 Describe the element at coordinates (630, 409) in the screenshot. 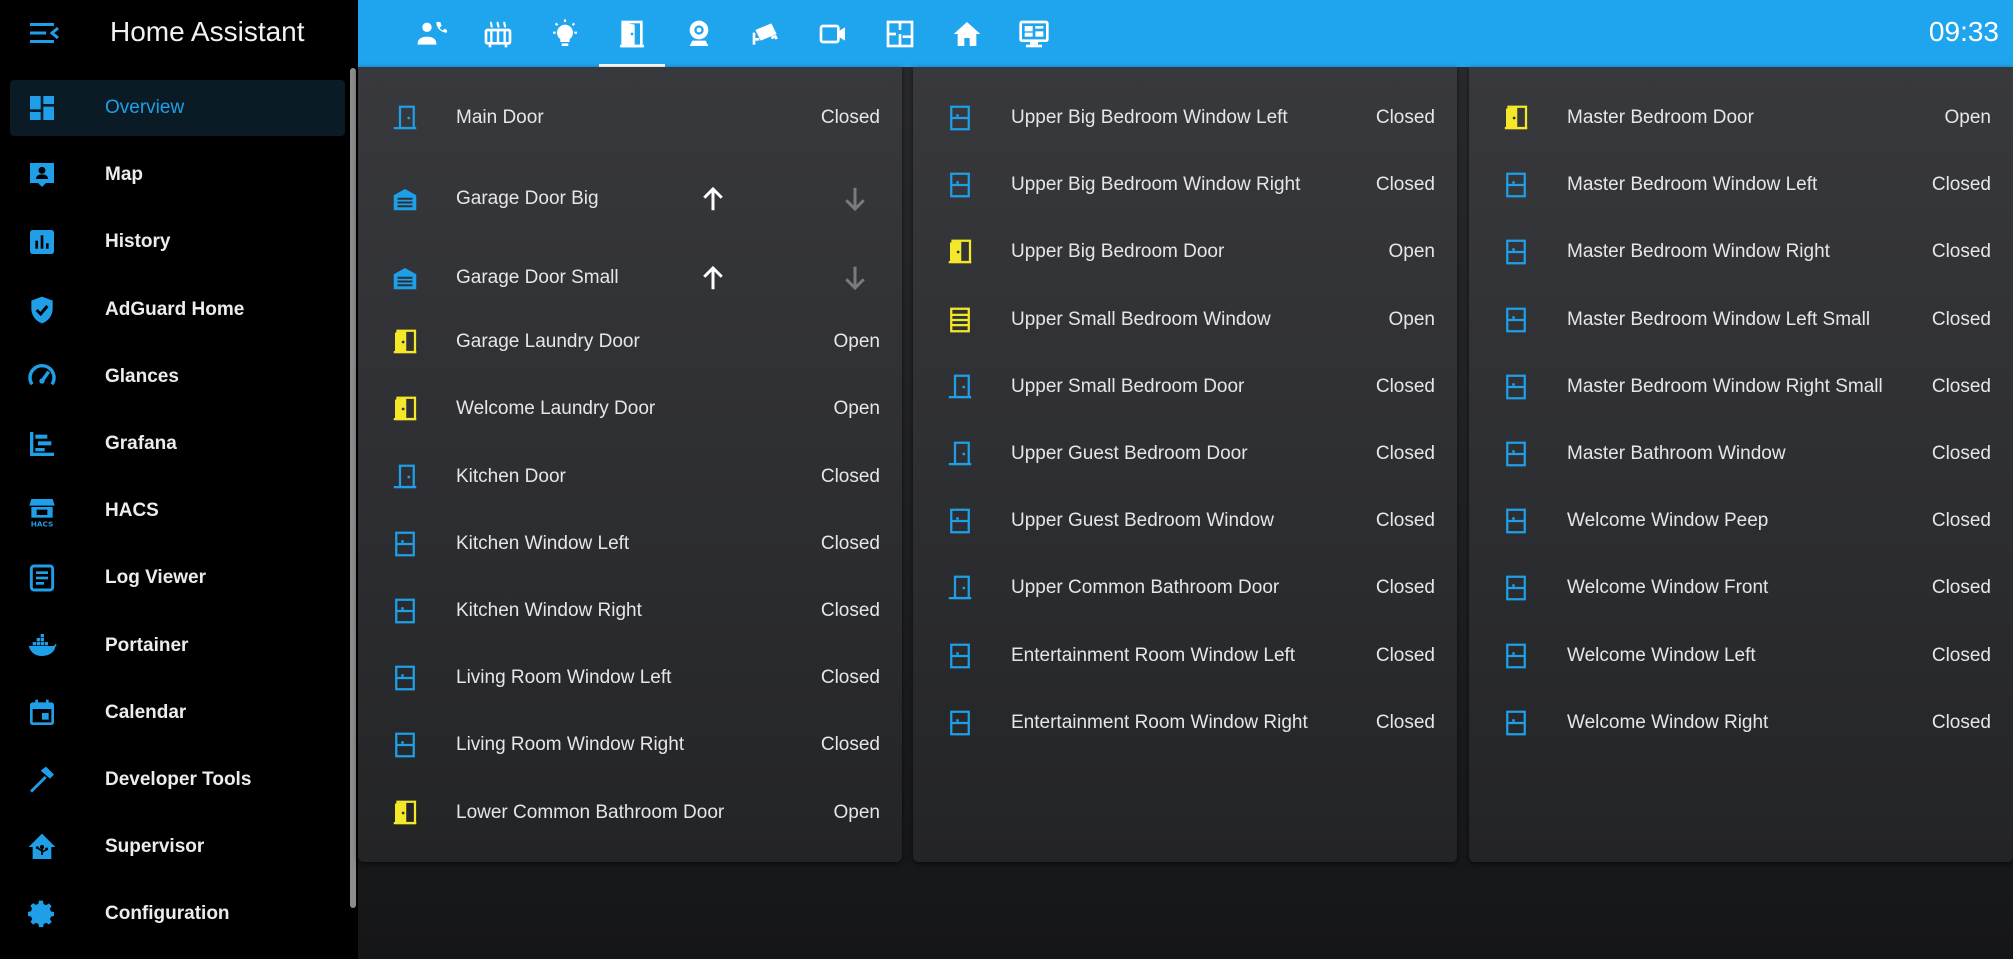

I see `entity-row: Welcome Laundry Door Open` at that location.